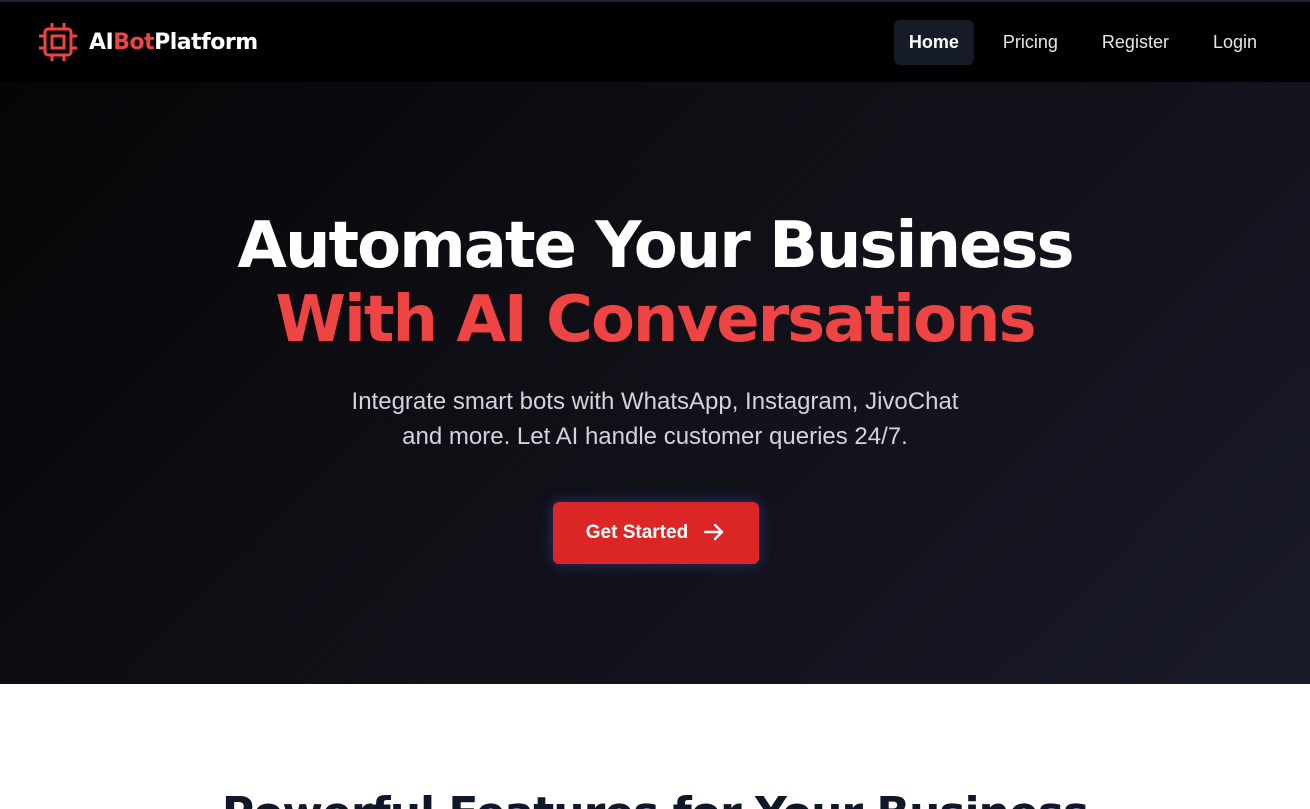 The image size is (1310, 809). I want to click on features-heading: Powerful Features for Your Business, so click(655, 798).